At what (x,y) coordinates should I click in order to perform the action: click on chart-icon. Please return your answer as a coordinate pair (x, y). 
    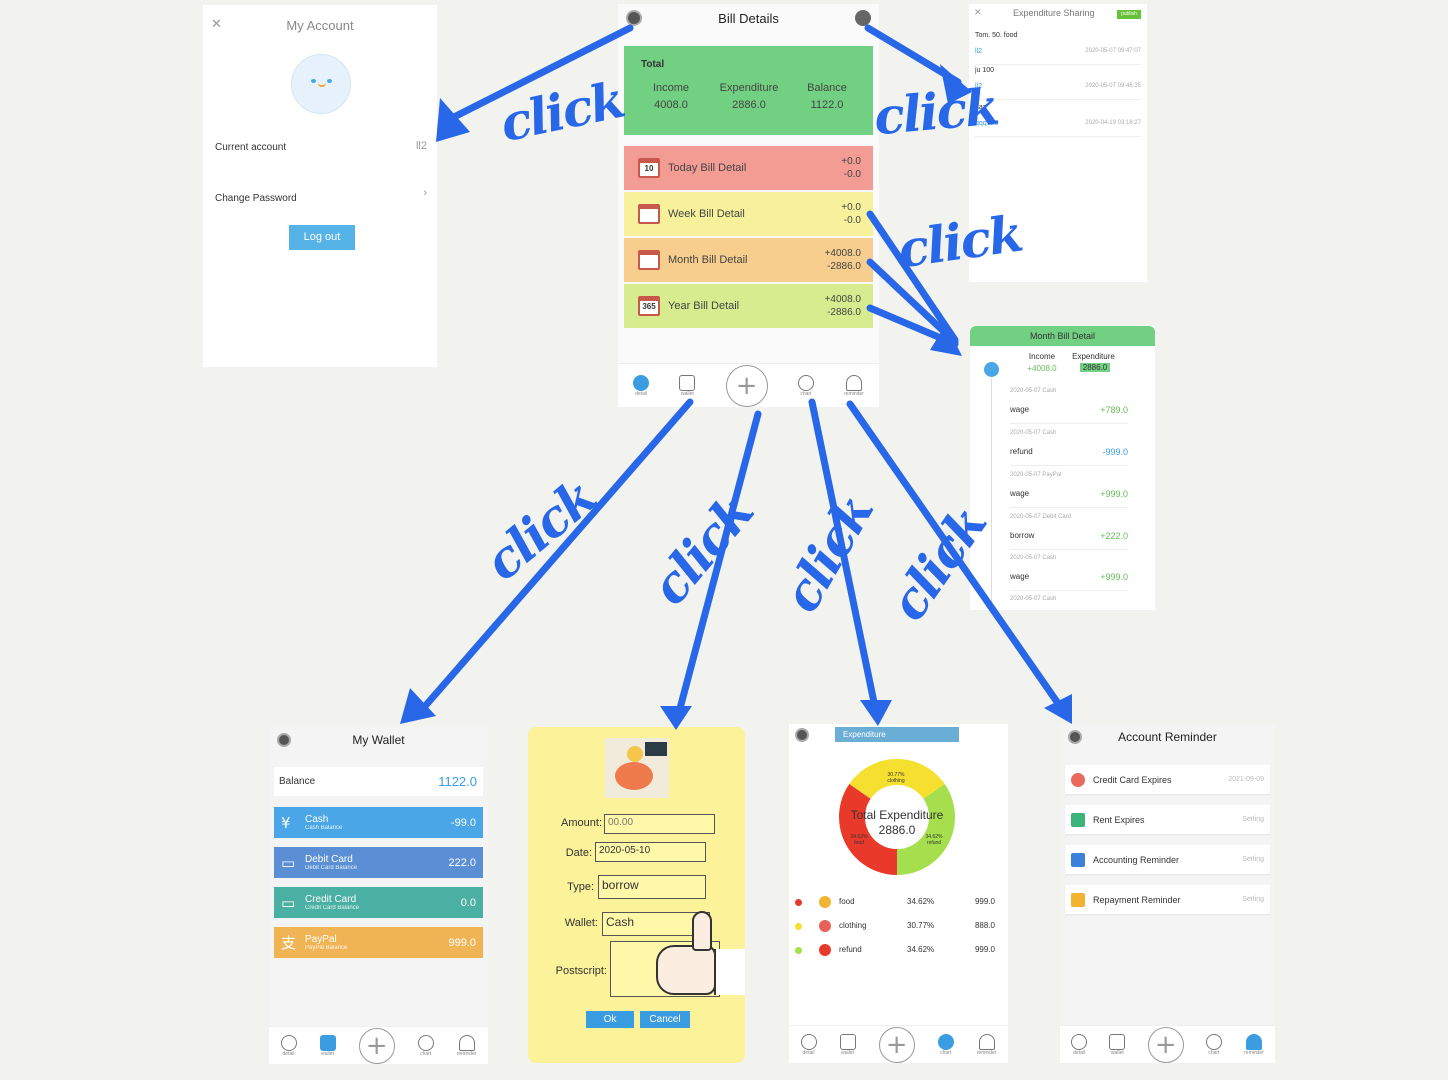
    Looking at the image, I should click on (425, 1042).